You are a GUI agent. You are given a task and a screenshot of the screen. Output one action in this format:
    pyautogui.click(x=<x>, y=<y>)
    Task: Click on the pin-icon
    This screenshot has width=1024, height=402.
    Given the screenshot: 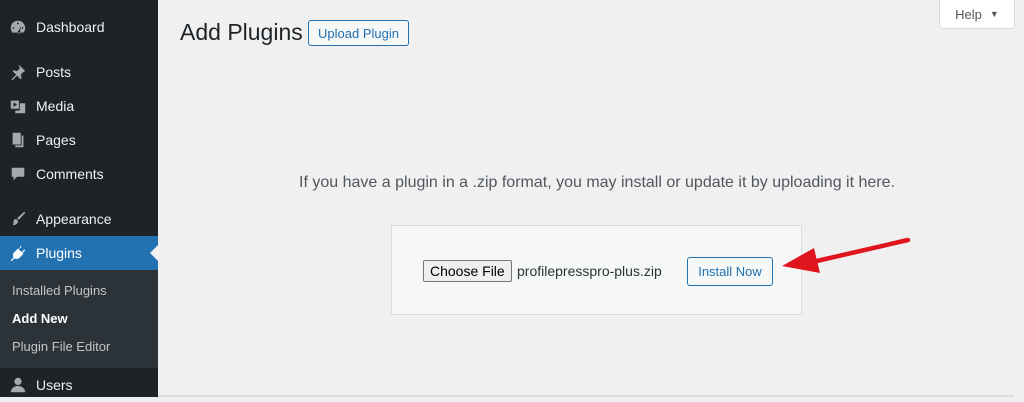 What is the action you would take?
    pyautogui.click(x=18, y=72)
    